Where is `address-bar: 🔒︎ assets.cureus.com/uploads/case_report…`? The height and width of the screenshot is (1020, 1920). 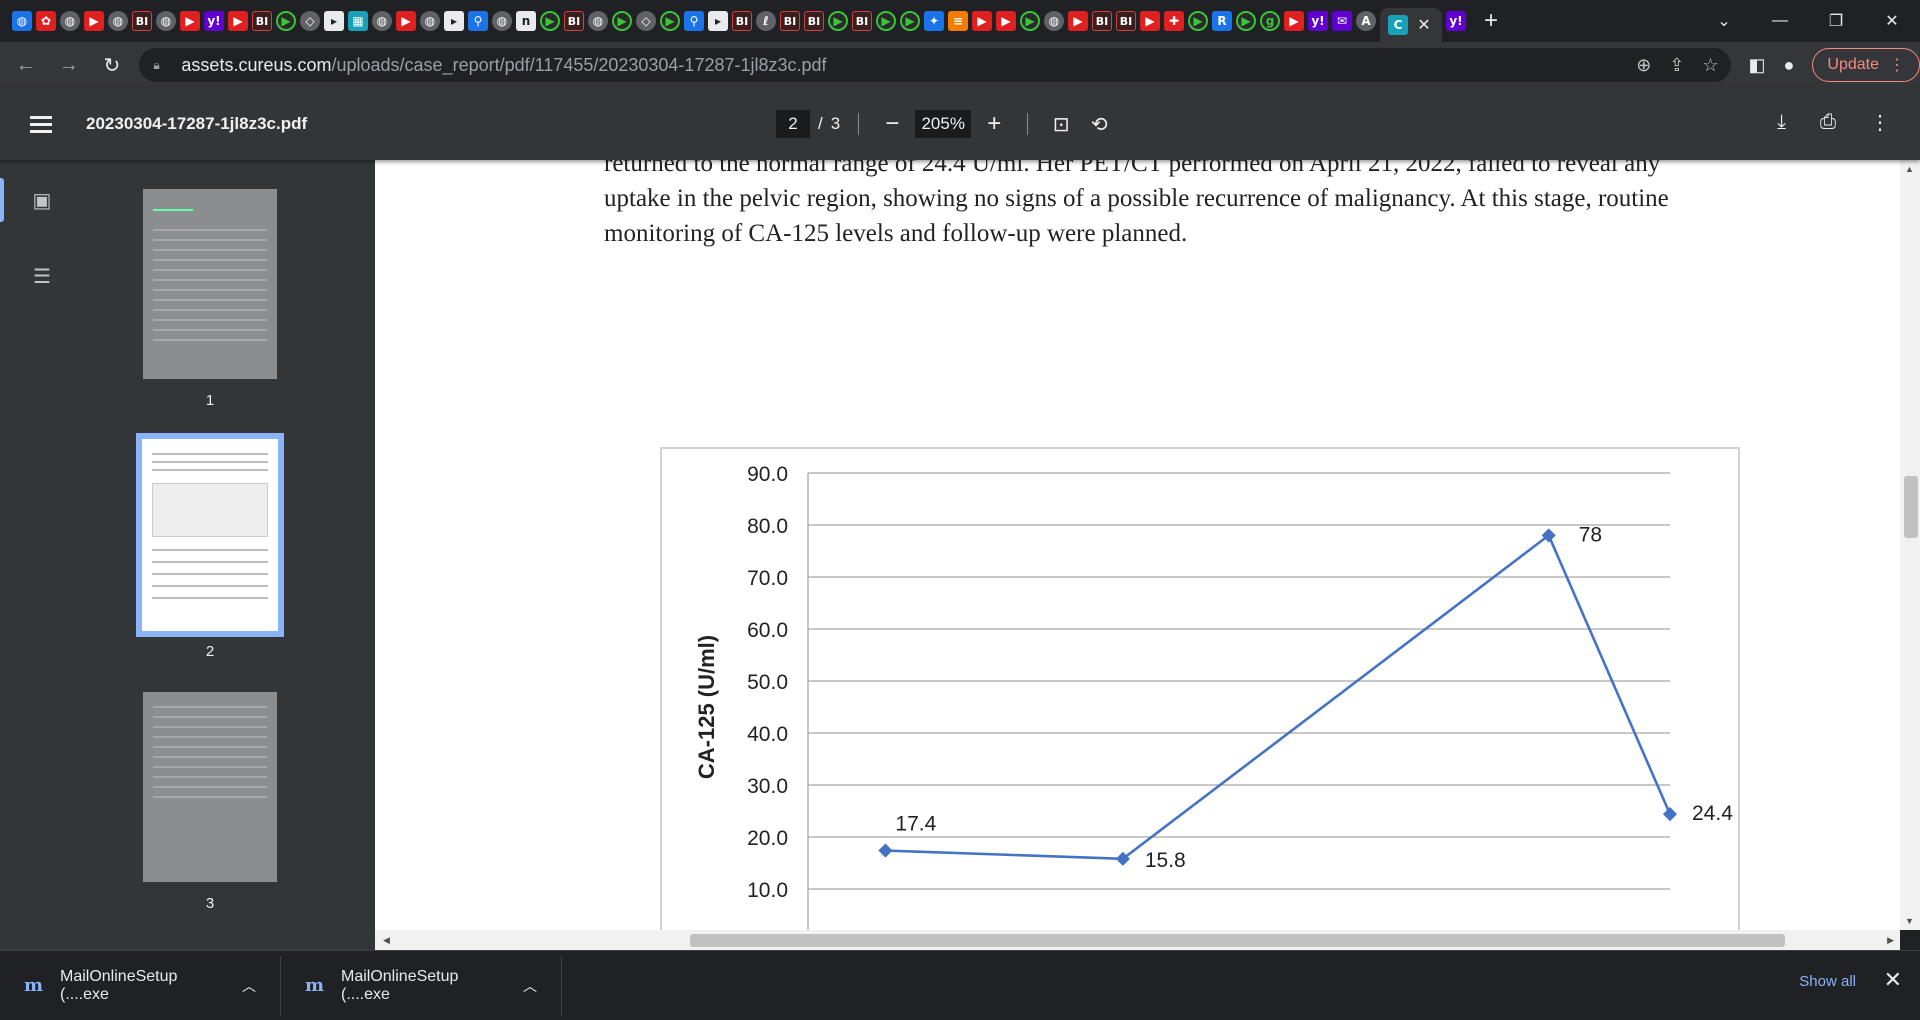
address-bar: 🔒︎ assets.cureus.com/uploads/case_report… is located at coordinates (935, 65).